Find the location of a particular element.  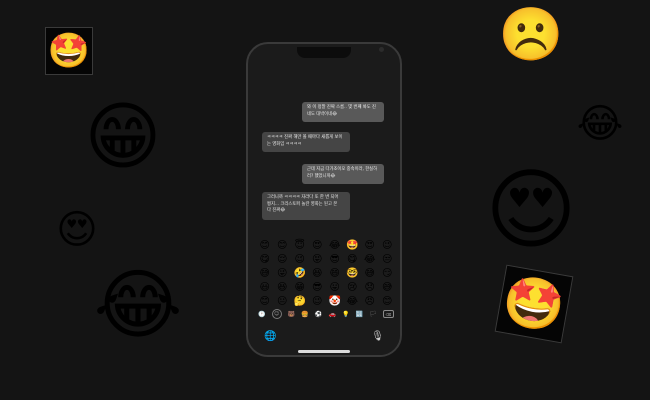

activity-category-icon: ⚽ is located at coordinates (318, 314).